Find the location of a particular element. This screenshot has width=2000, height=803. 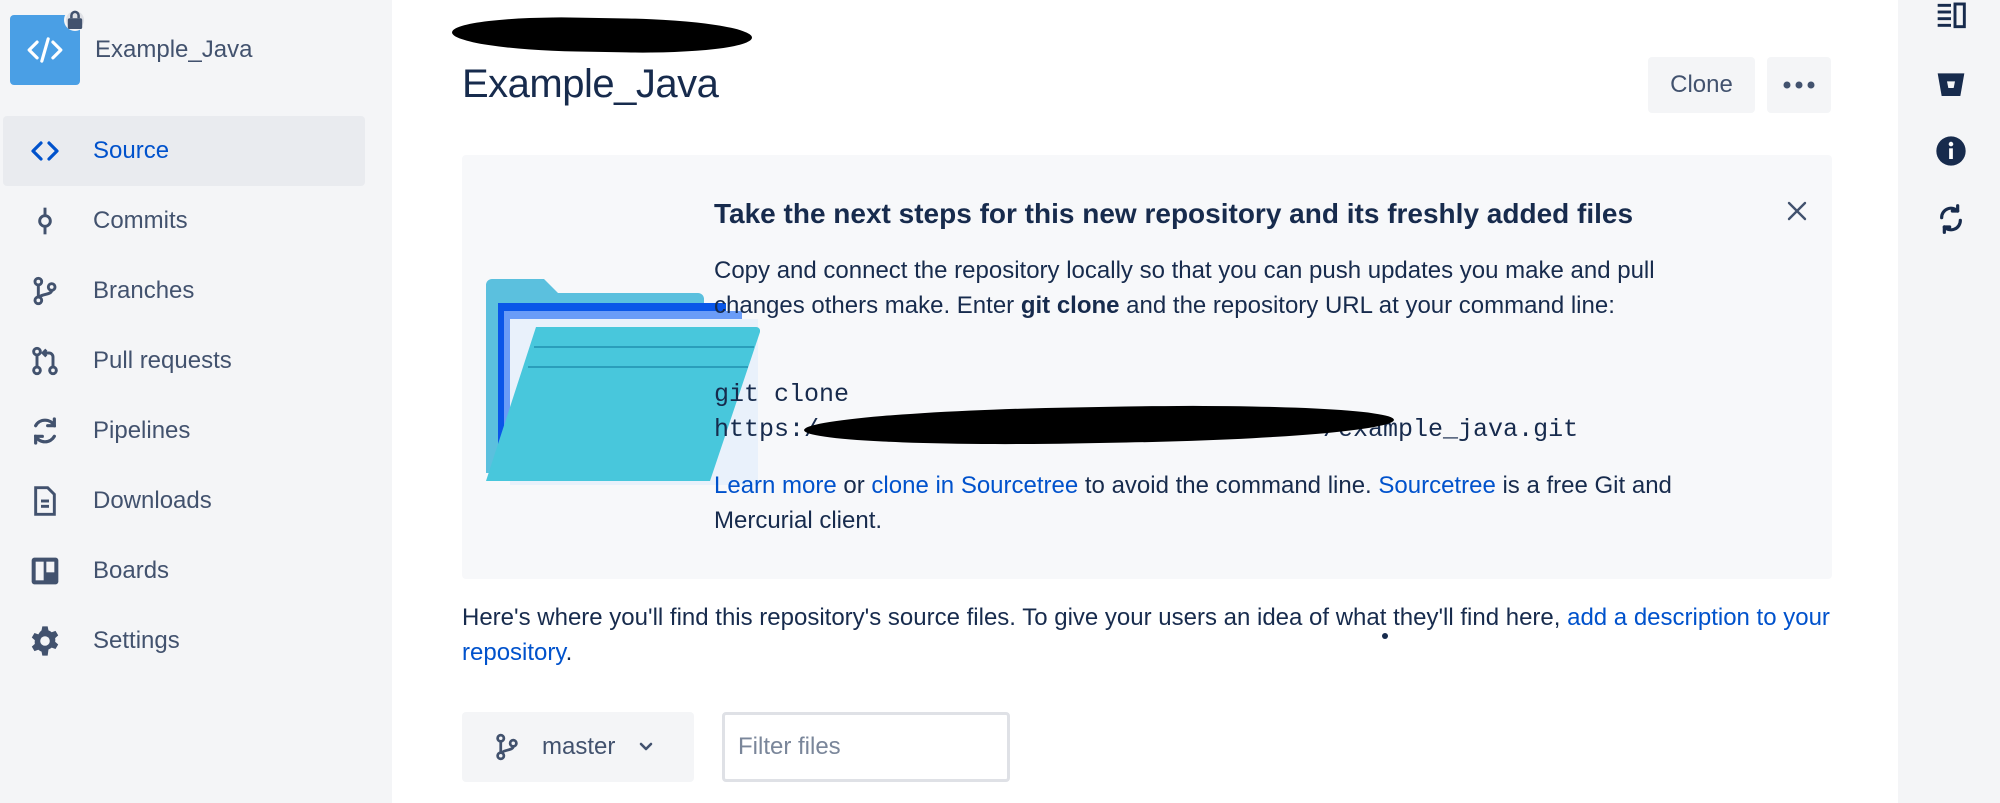

page-title: Example_Java is located at coordinates (590, 84).